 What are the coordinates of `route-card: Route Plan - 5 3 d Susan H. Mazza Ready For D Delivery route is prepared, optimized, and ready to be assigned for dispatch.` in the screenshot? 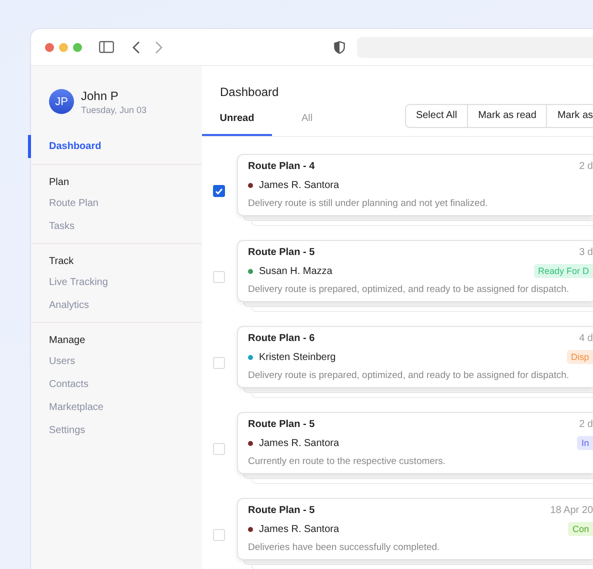 It's located at (415, 271).